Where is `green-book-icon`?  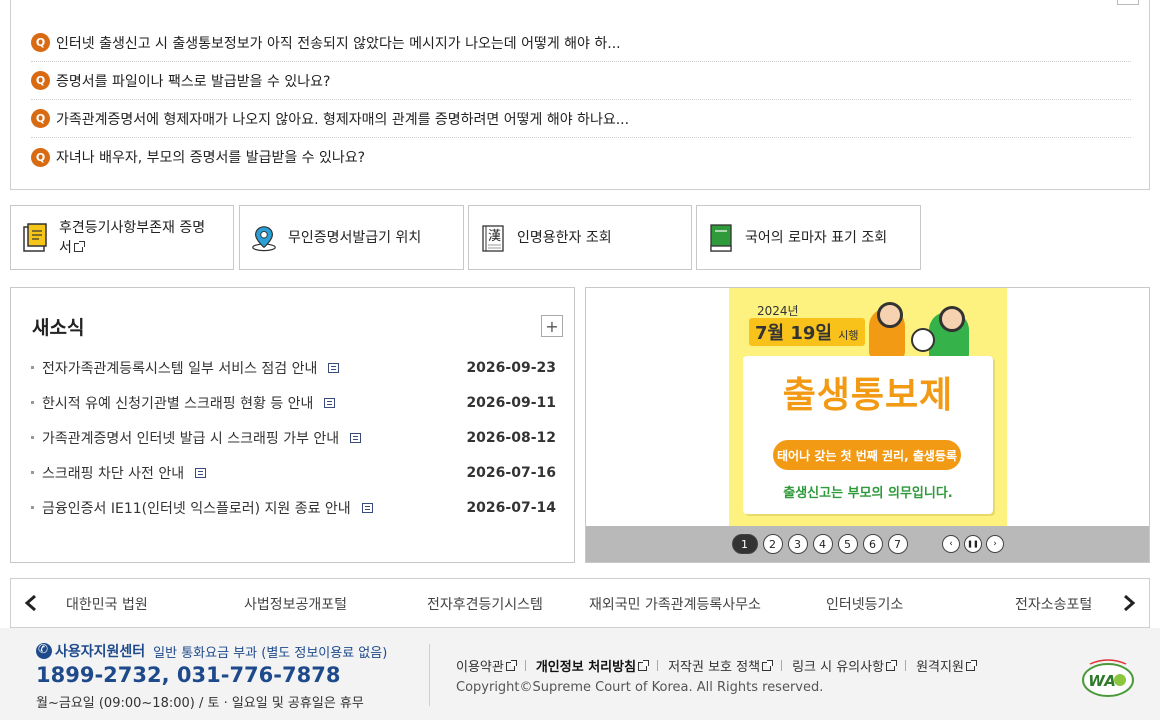
green-book-icon is located at coordinates (721, 238).